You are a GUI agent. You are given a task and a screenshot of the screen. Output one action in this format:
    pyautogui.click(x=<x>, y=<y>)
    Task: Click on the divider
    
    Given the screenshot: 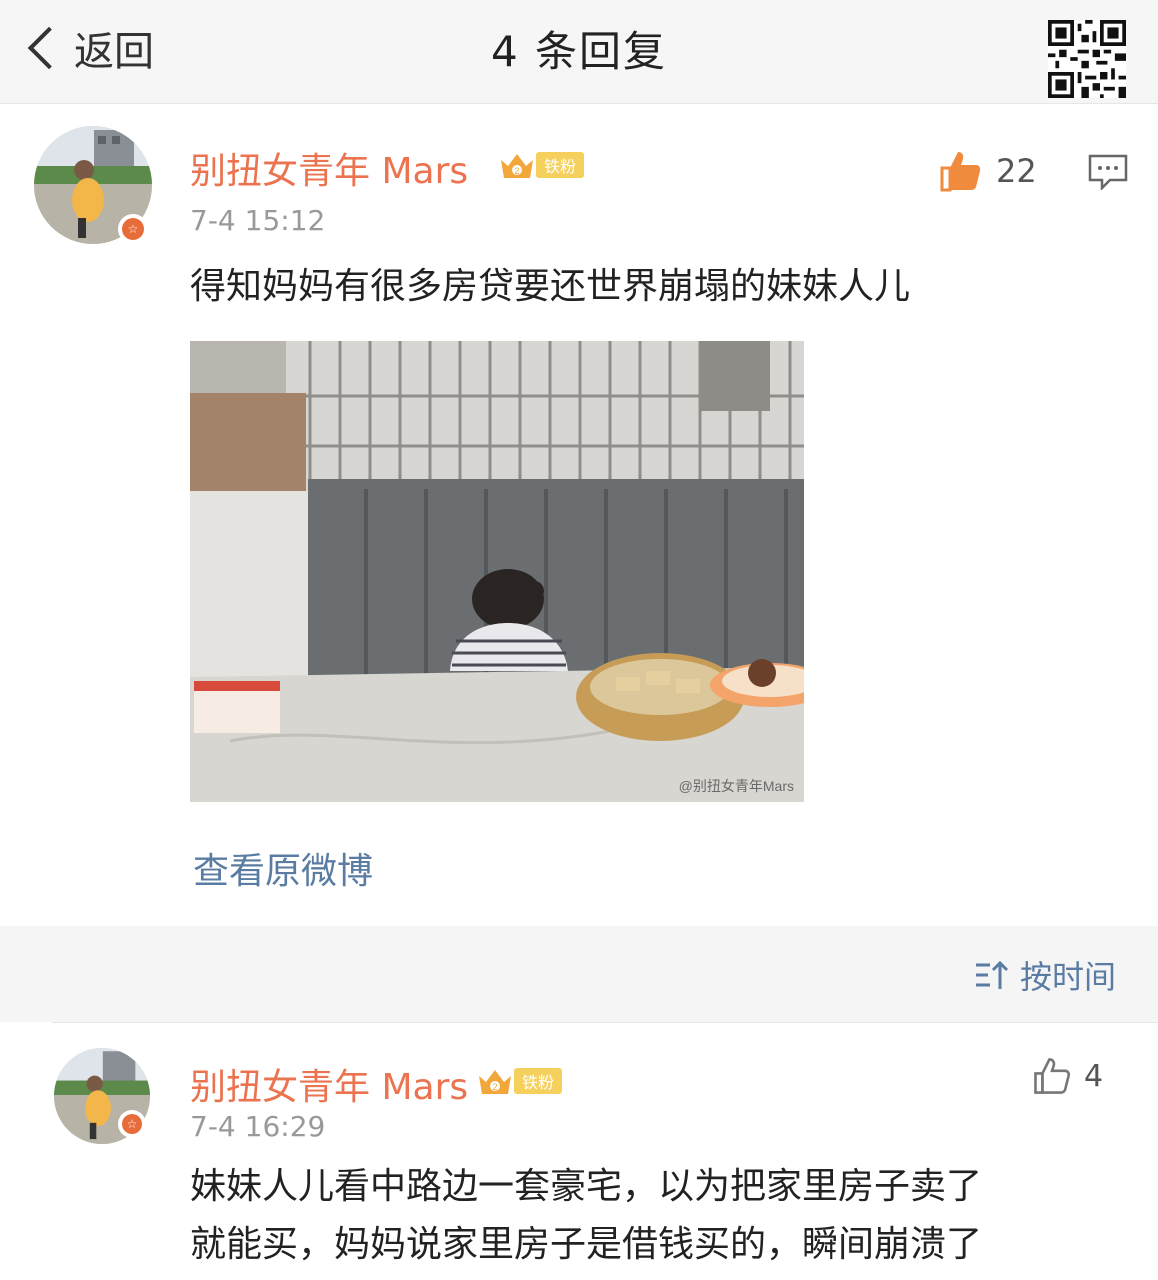 What is the action you would take?
    pyautogui.click(x=605, y=1022)
    